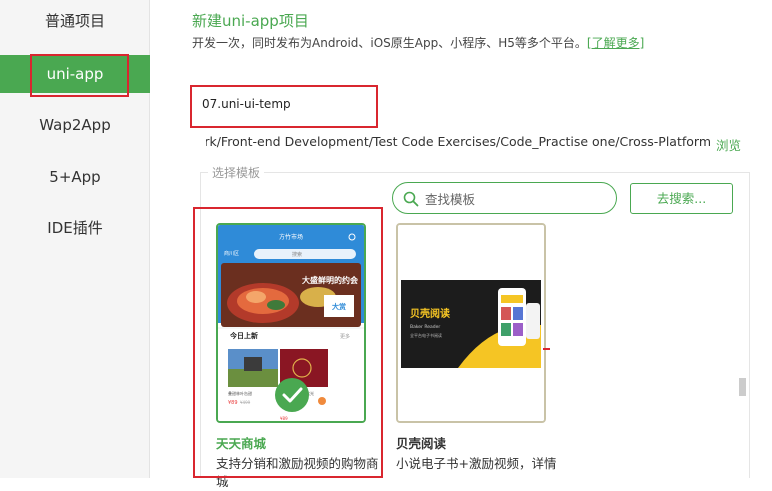  I want to click on template-search-box, so click(504, 198).